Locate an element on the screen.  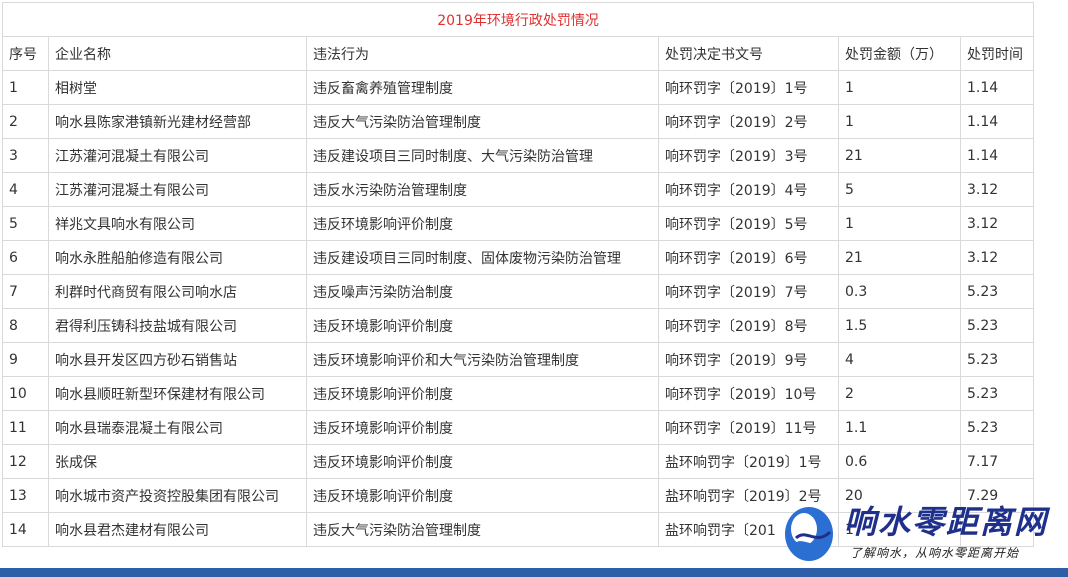
cell-index: 13 is located at coordinates (25, 495).